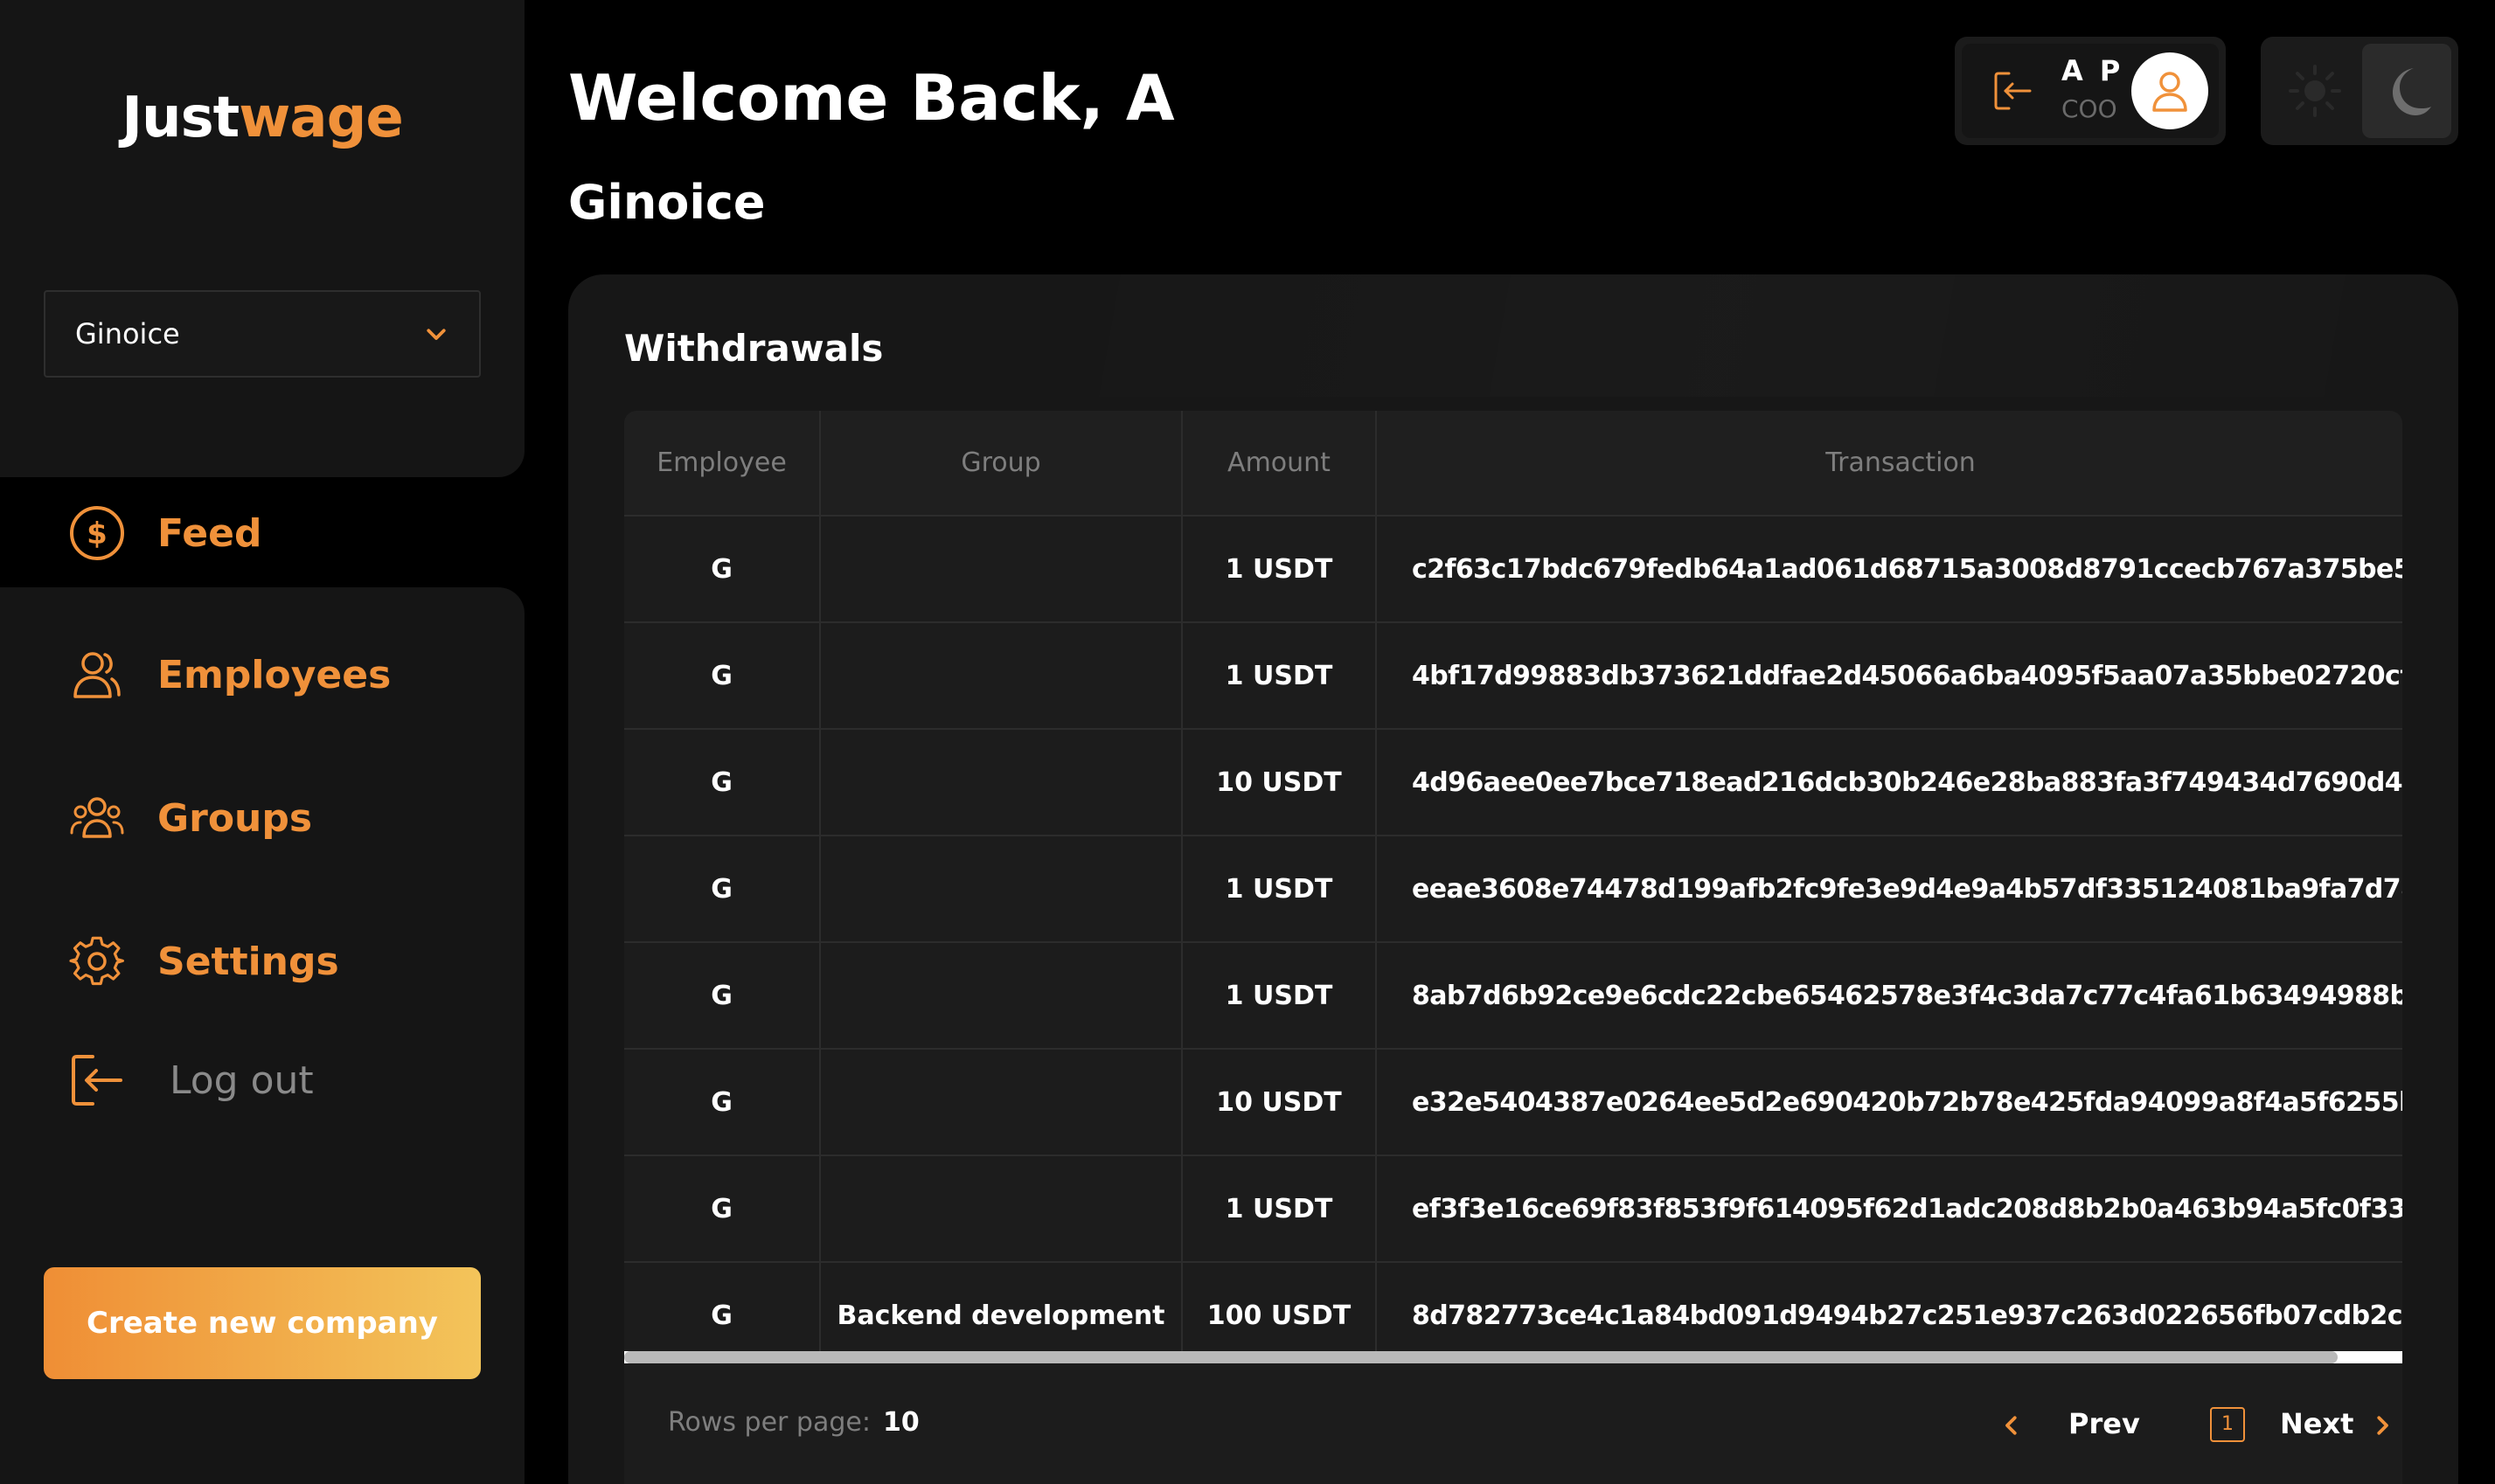 The image size is (2495, 1484). I want to click on company-select: Ginoice, so click(262, 334).